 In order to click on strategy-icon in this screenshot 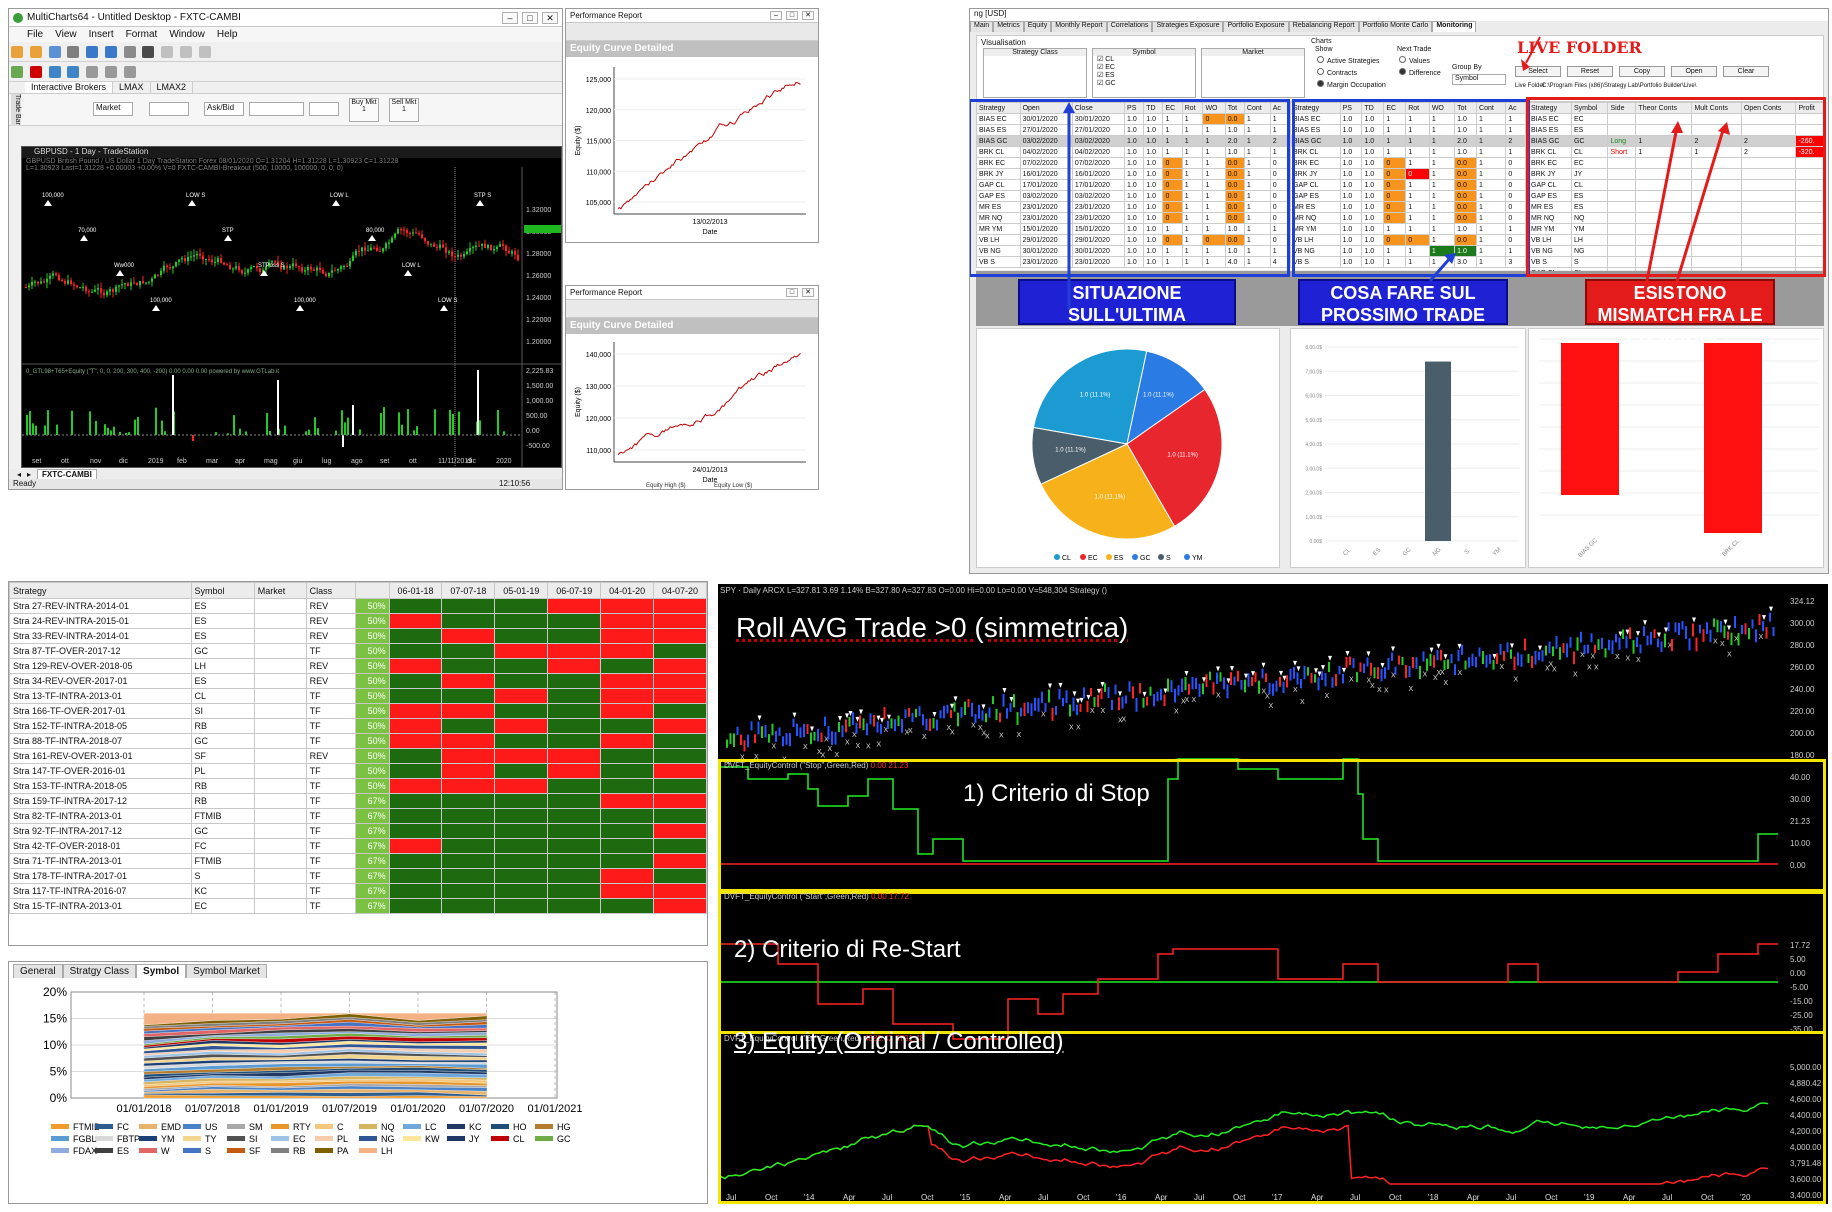, I will do `click(35, 72)`.